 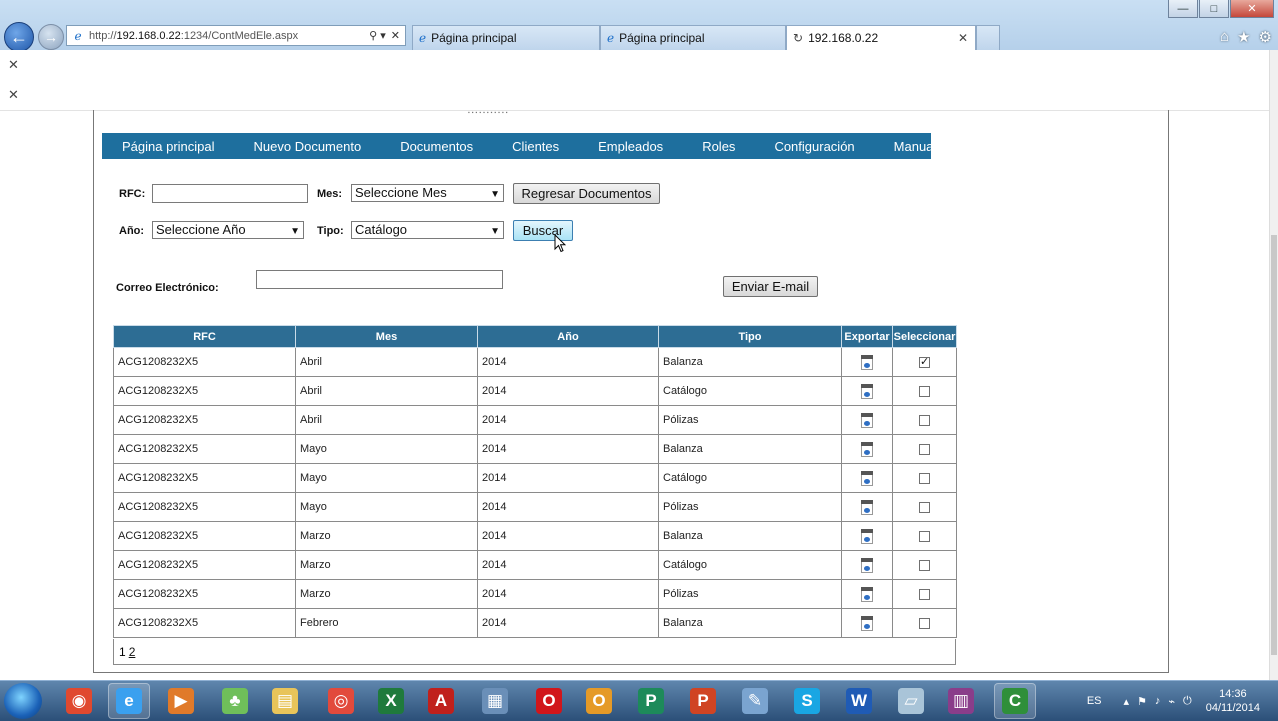 I want to click on menu-item-roles: Roles, so click(x=718, y=146).